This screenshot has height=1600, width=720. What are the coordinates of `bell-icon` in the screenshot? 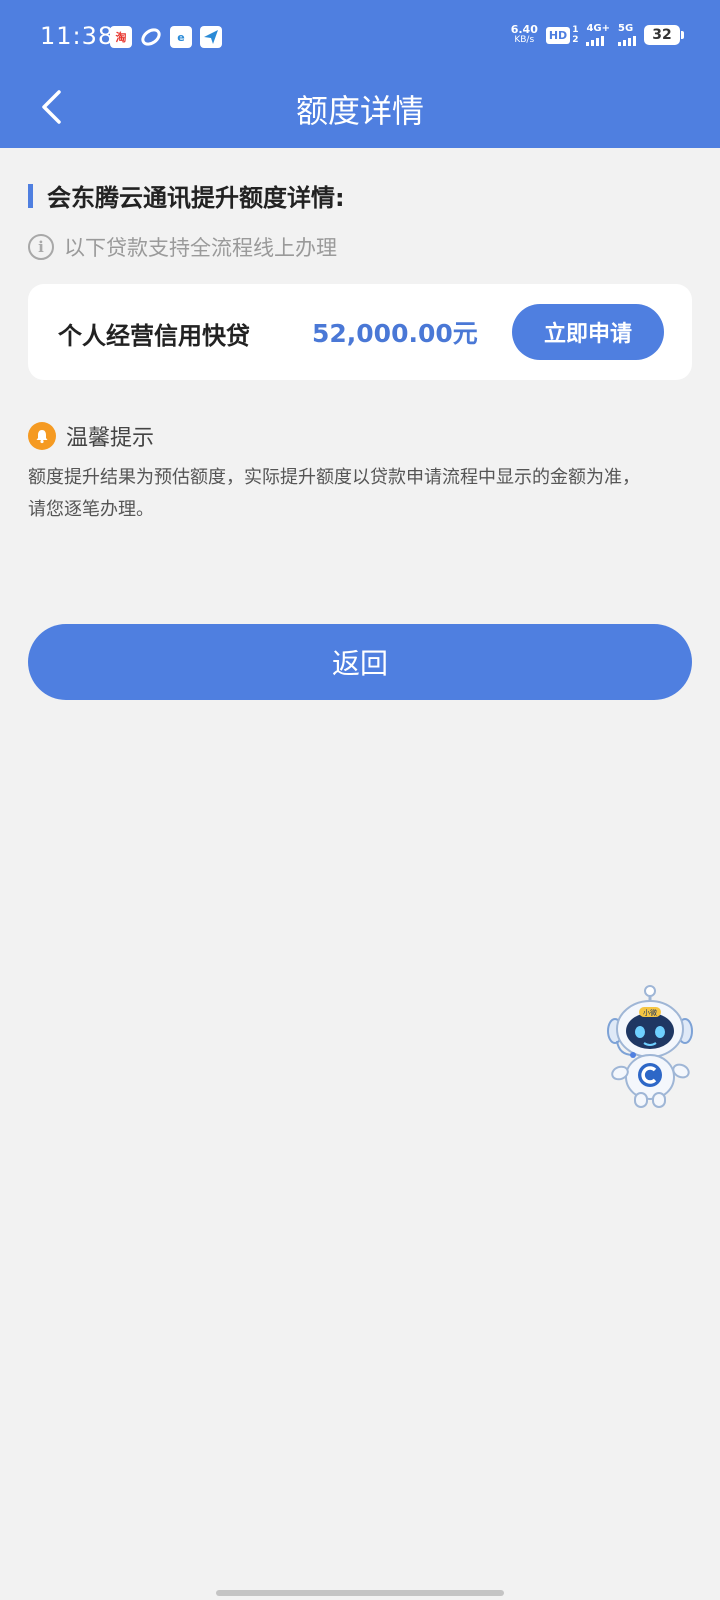 It's located at (42, 436).